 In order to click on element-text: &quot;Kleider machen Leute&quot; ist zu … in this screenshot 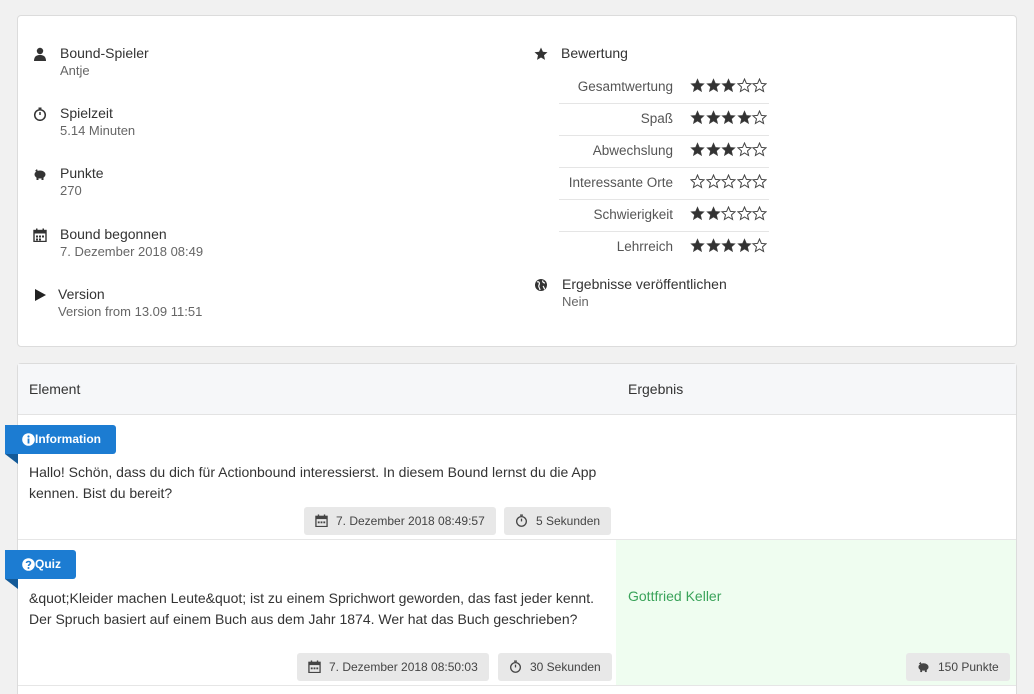, I will do `click(311, 608)`.